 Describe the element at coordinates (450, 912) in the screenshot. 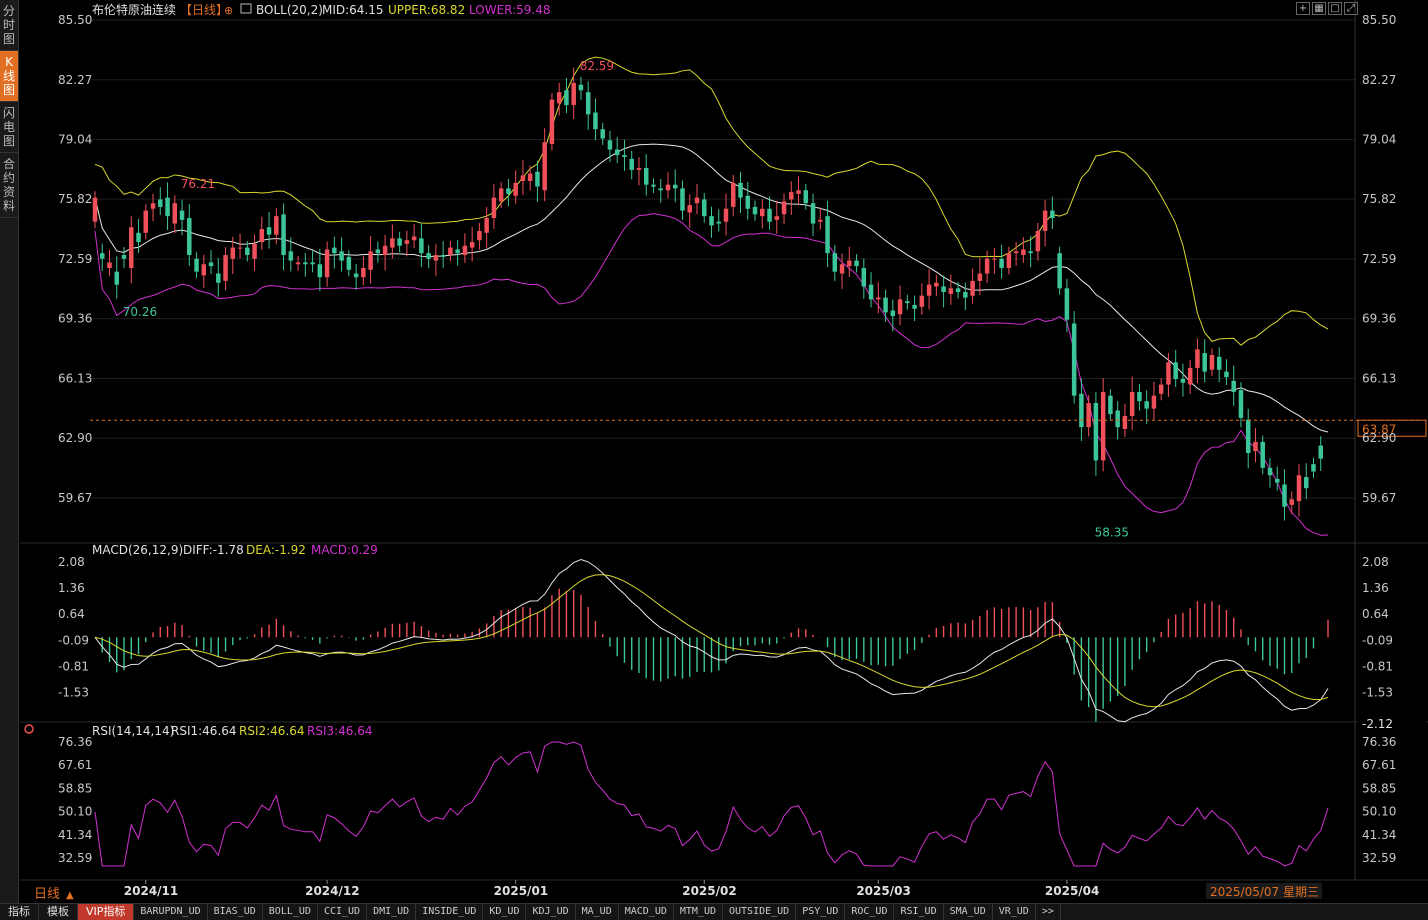

I see `indicator-tab-insideud: INSIDE_UD` at that location.